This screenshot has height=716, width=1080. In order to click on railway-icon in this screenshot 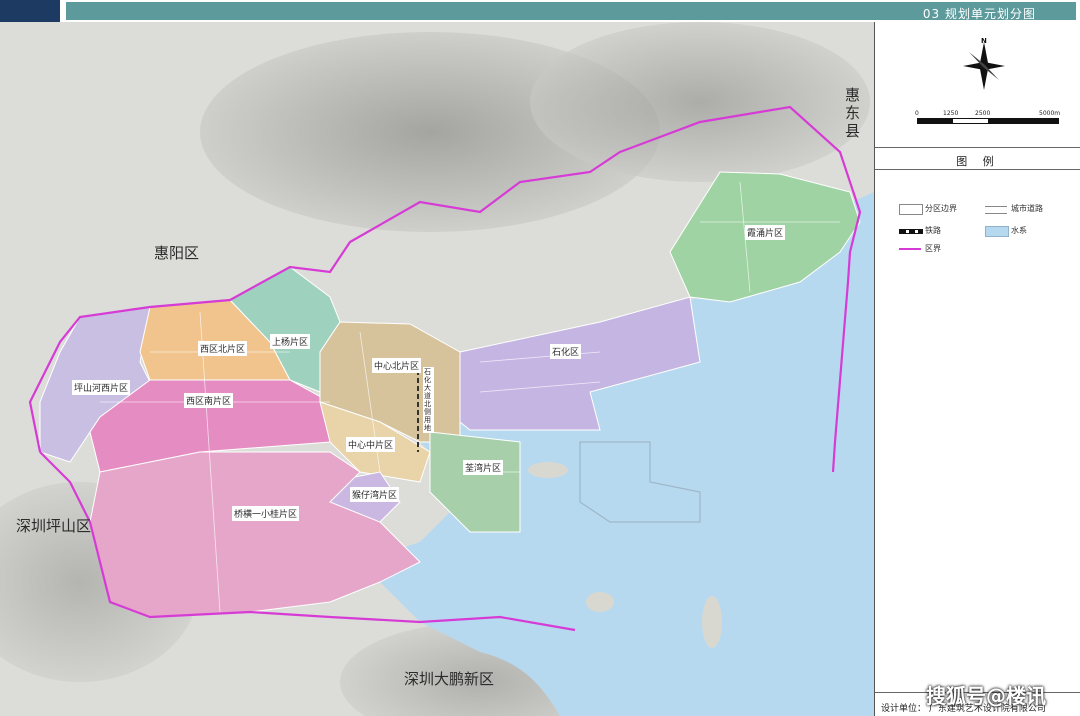, I will do `click(911, 231)`.